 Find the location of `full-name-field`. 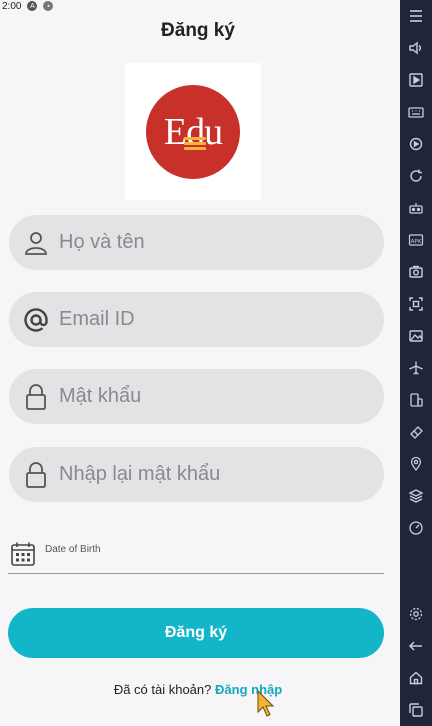

full-name-field is located at coordinates (196, 242).